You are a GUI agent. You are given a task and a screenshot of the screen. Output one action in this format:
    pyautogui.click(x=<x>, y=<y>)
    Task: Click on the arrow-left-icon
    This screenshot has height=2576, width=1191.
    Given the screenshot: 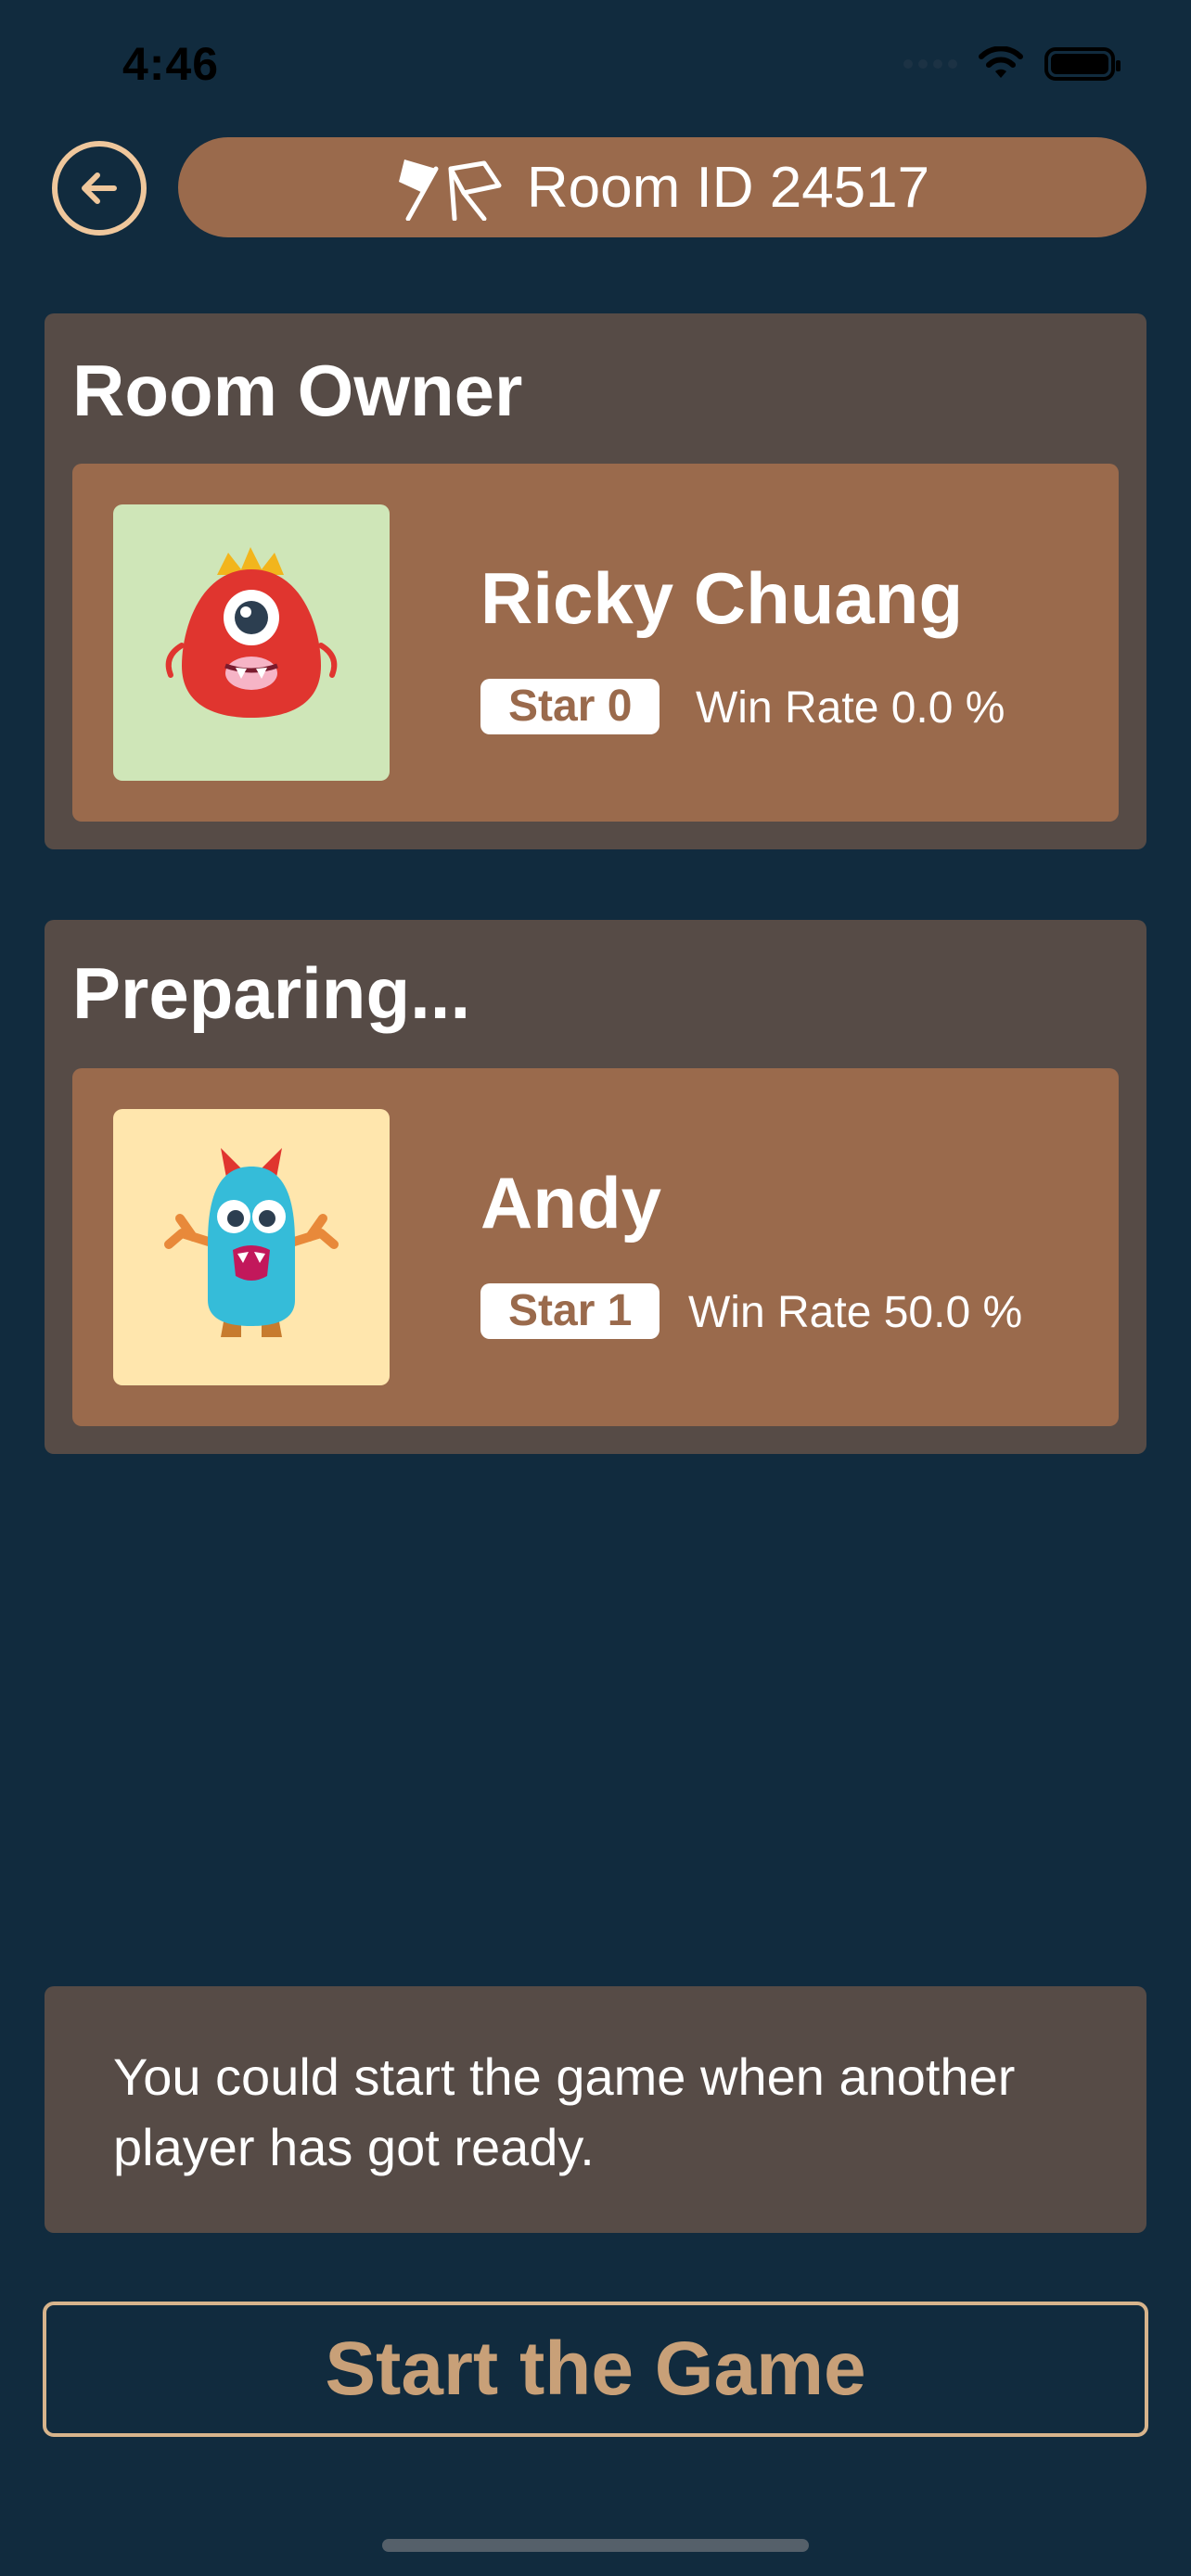 What is the action you would take?
    pyautogui.click(x=99, y=188)
    